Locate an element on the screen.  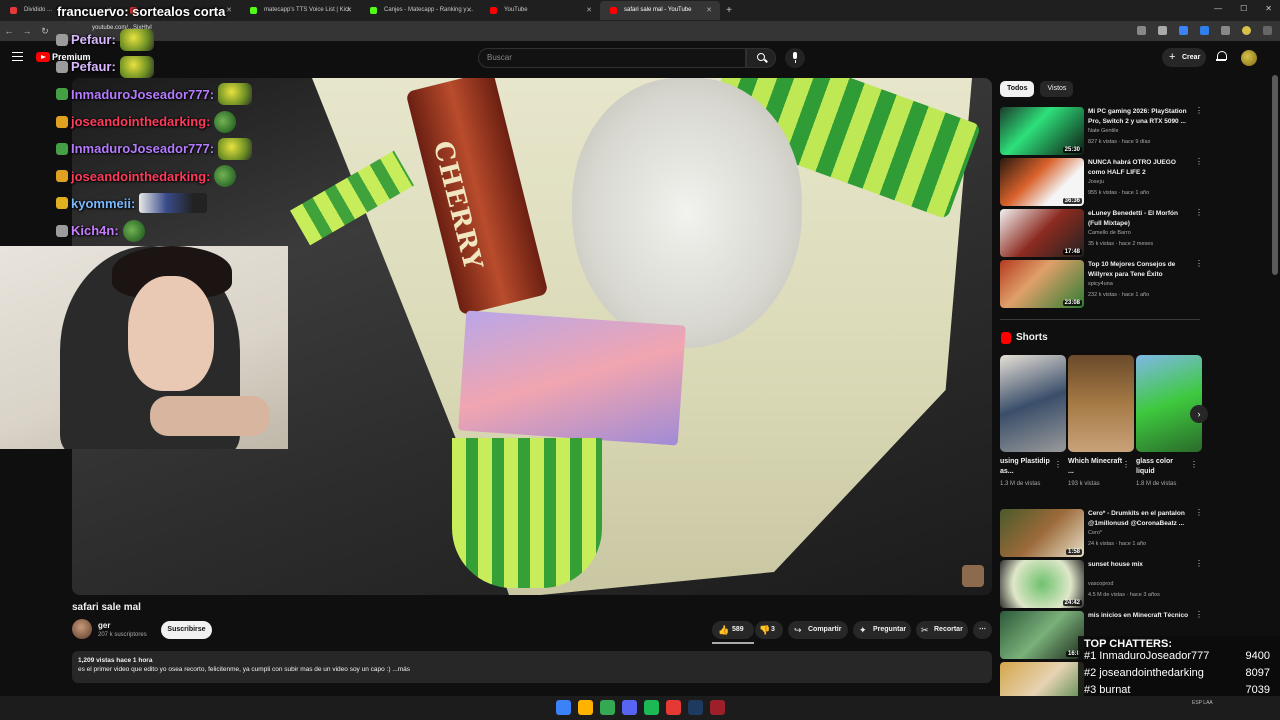
browser-tab: YouTube ✕ is located at coordinates (540, 10).